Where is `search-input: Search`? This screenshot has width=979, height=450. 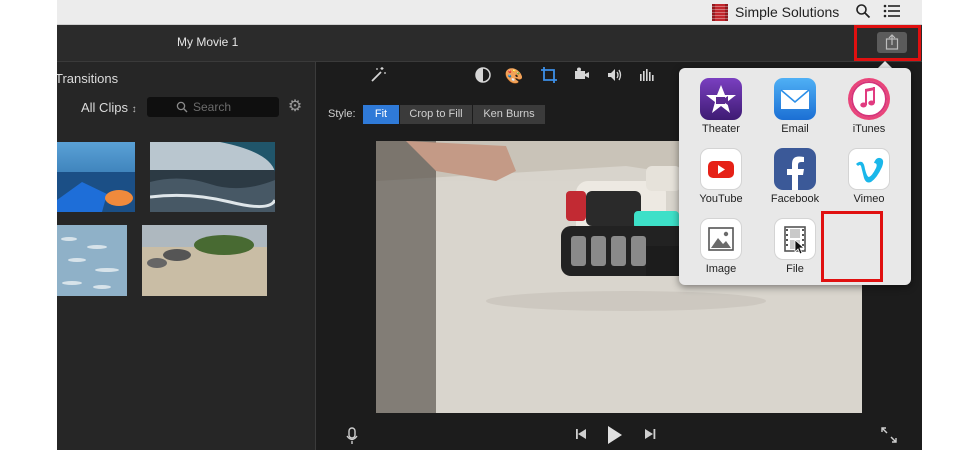 search-input: Search is located at coordinates (213, 107).